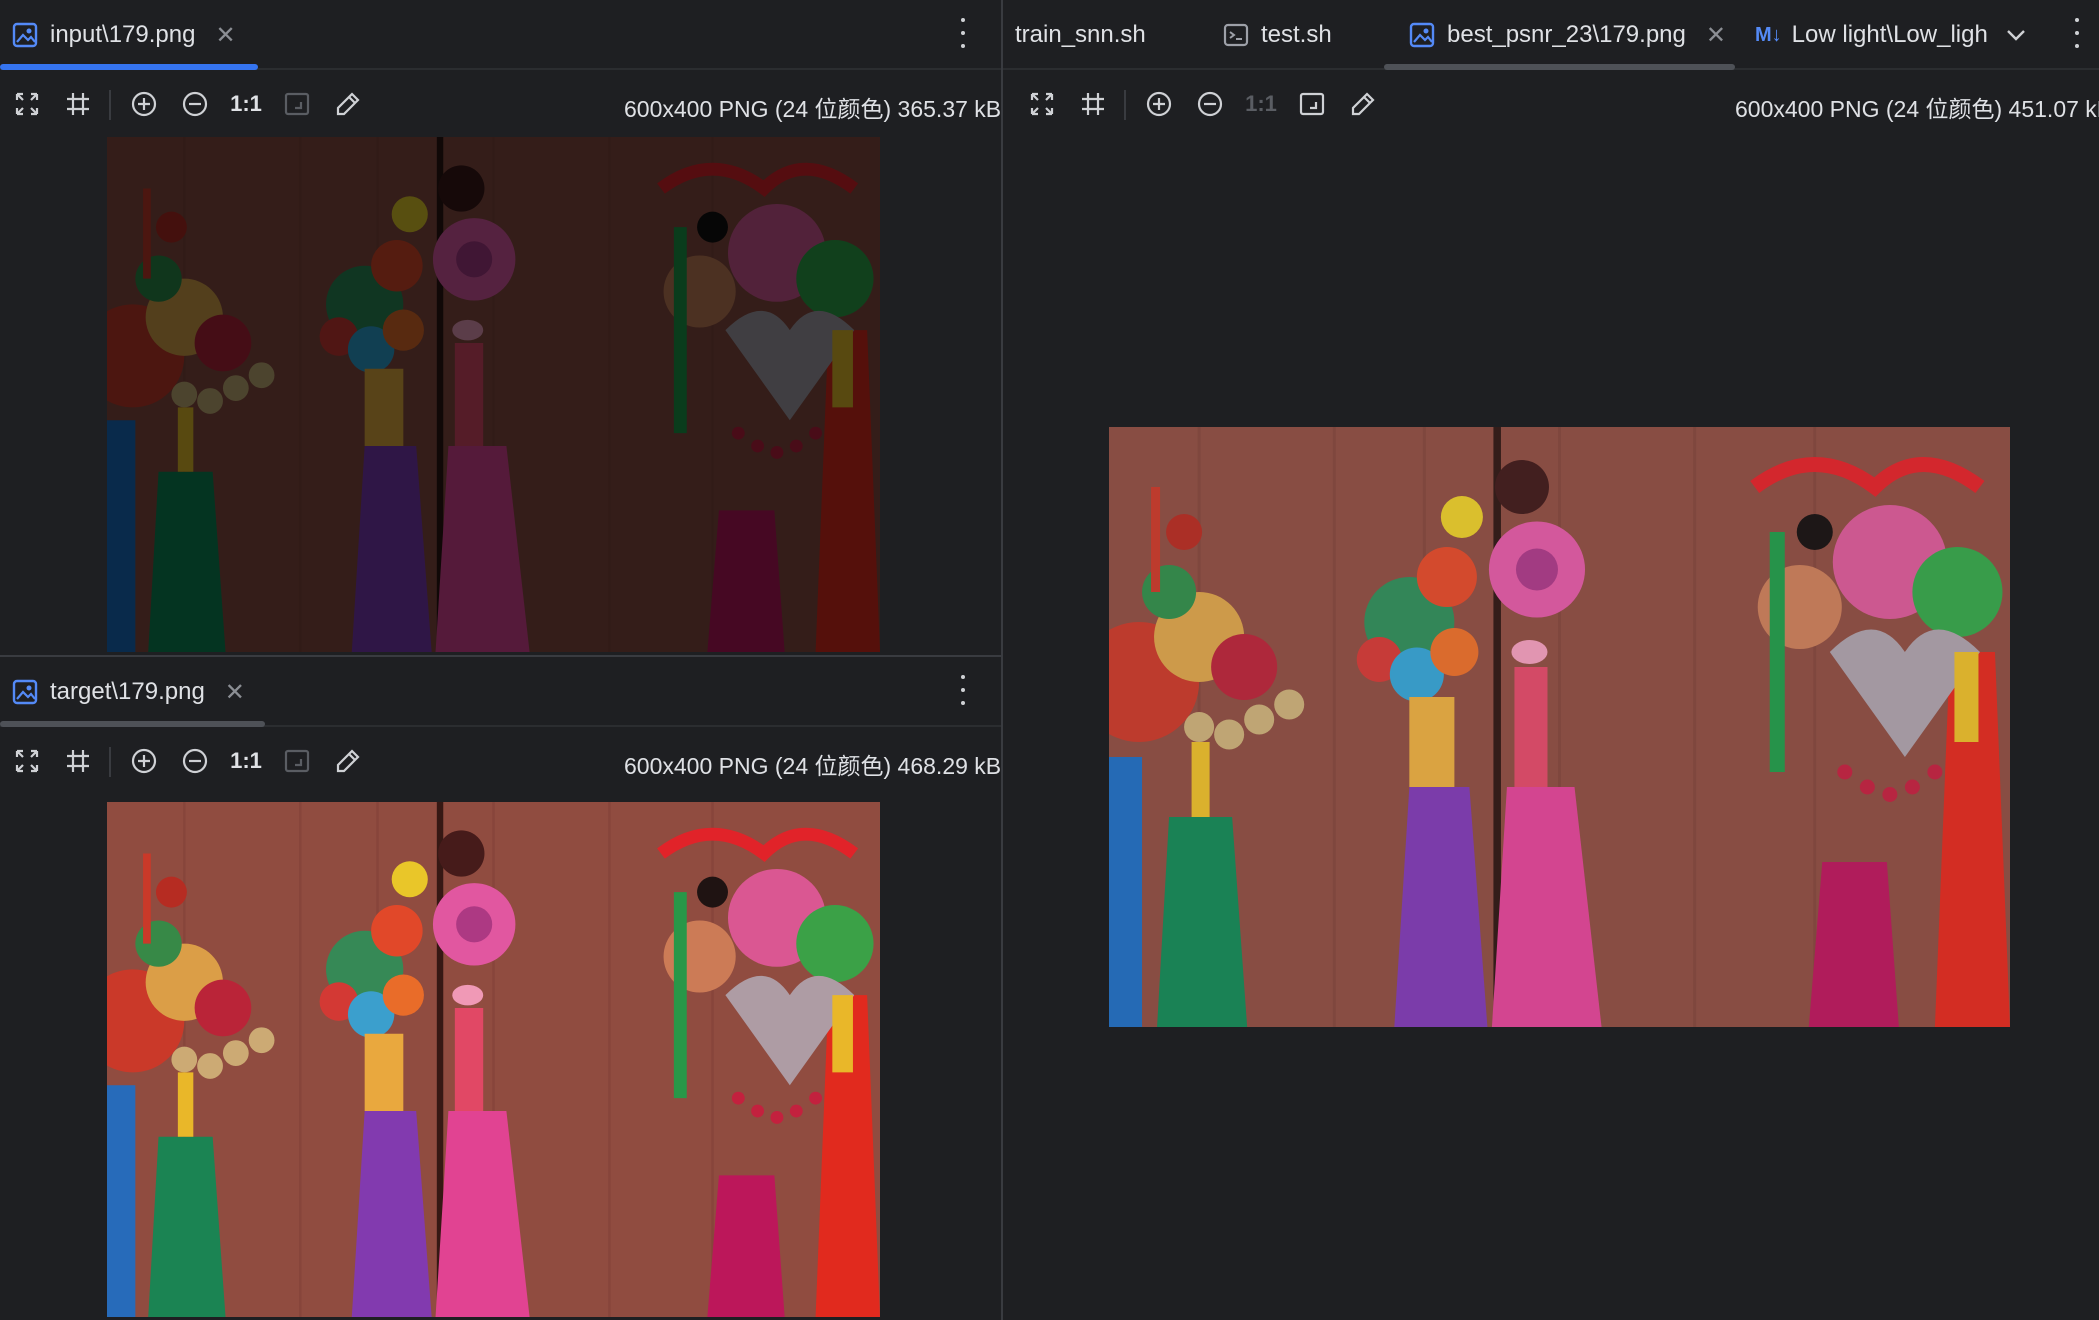 This screenshot has width=2099, height=1320. I want to click on markdown-icon: M↓, so click(1768, 34).